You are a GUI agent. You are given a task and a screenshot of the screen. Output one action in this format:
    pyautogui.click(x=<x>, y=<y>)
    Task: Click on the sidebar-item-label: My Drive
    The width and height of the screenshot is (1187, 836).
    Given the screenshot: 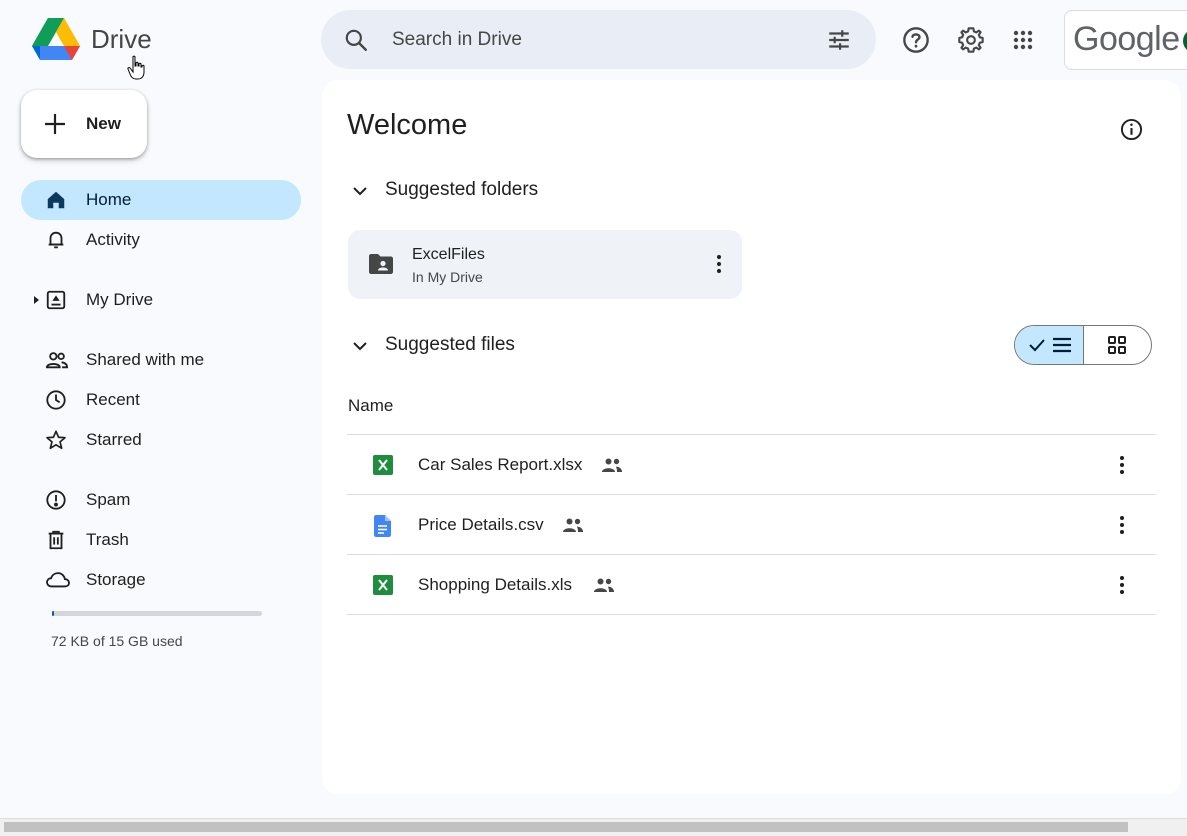 What is the action you would take?
    pyautogui.click(x=120, y=299)
    